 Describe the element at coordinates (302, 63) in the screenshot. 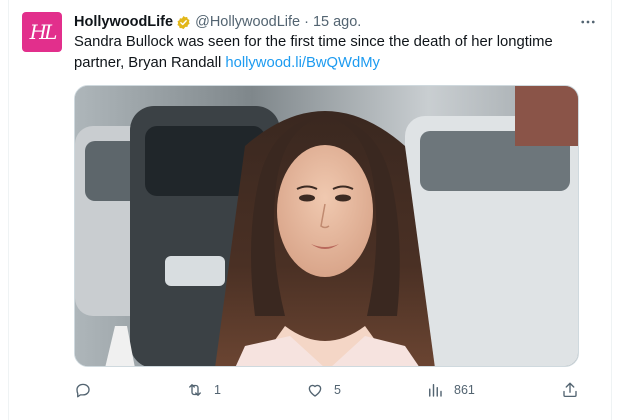

I see `tweet-link: hollywood.li/BwQWdMy` at that location.